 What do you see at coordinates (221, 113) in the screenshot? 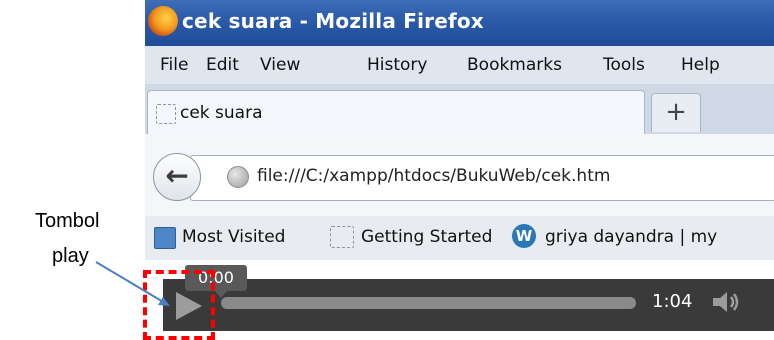
I see `tab-label: cek suara` at bounding box center [221, 113].